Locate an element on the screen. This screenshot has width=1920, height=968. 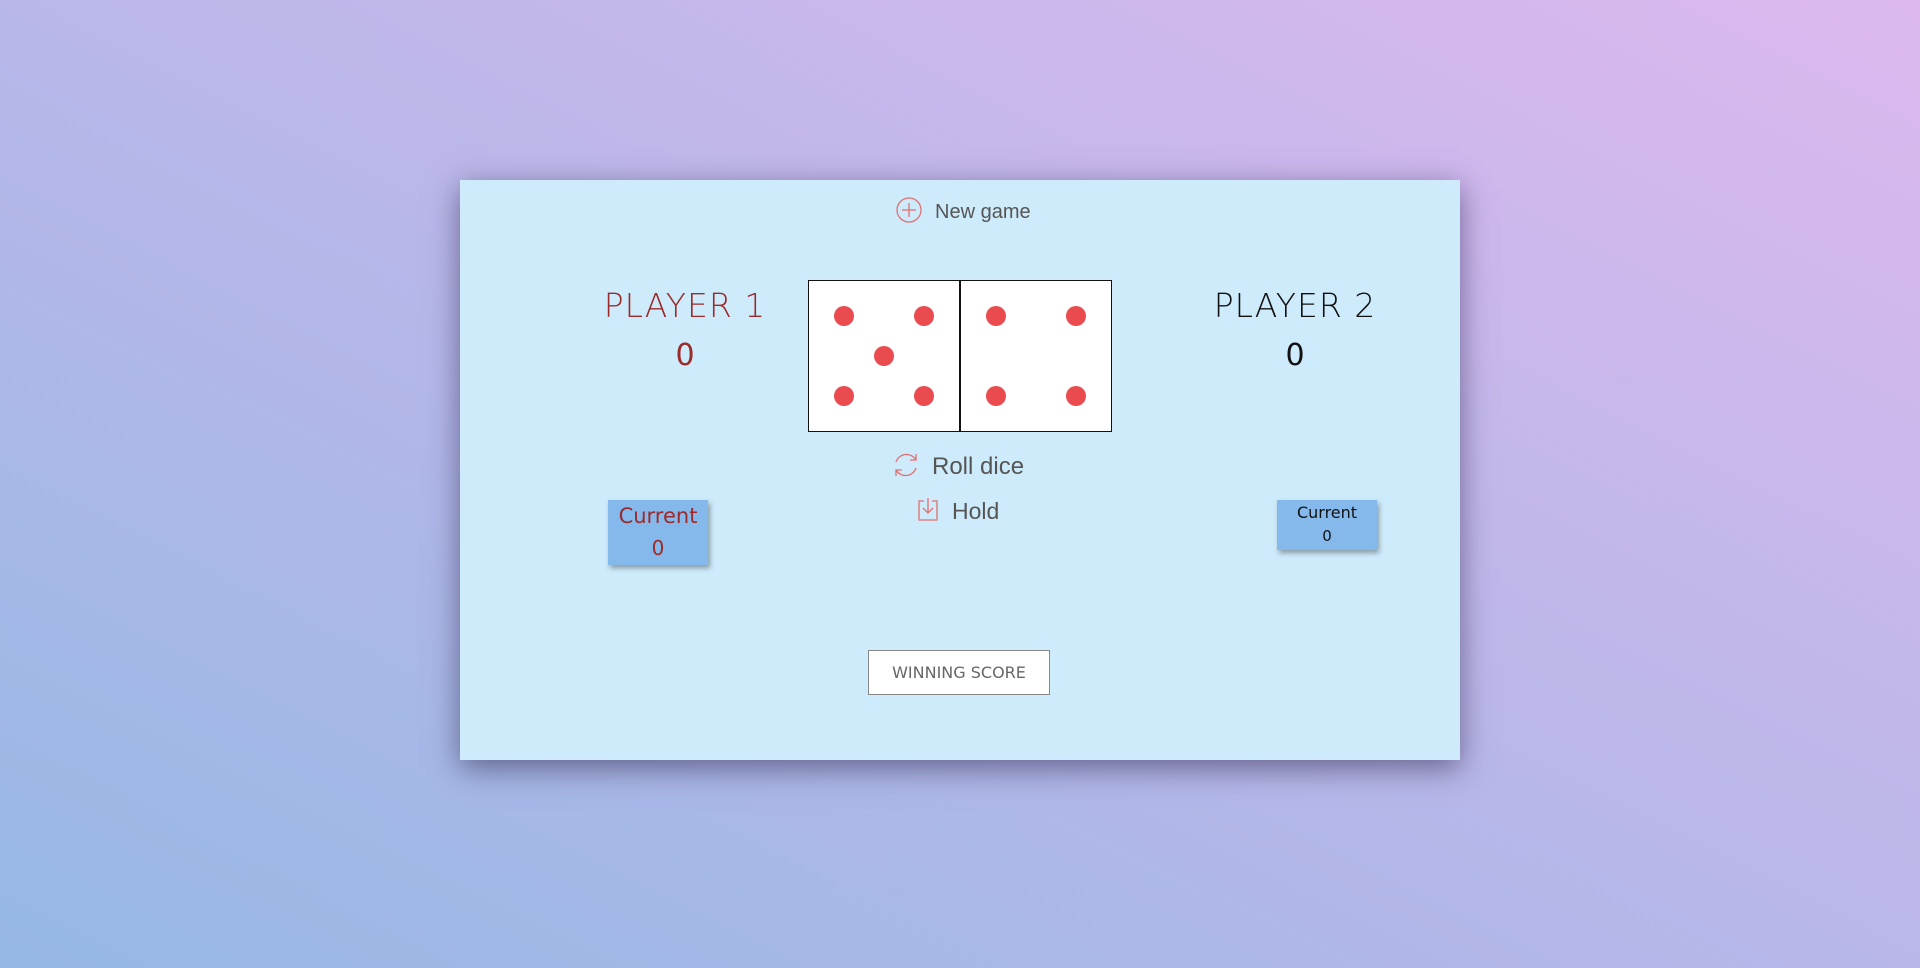
plus-circle-icon is located at coordinates (909, 212).